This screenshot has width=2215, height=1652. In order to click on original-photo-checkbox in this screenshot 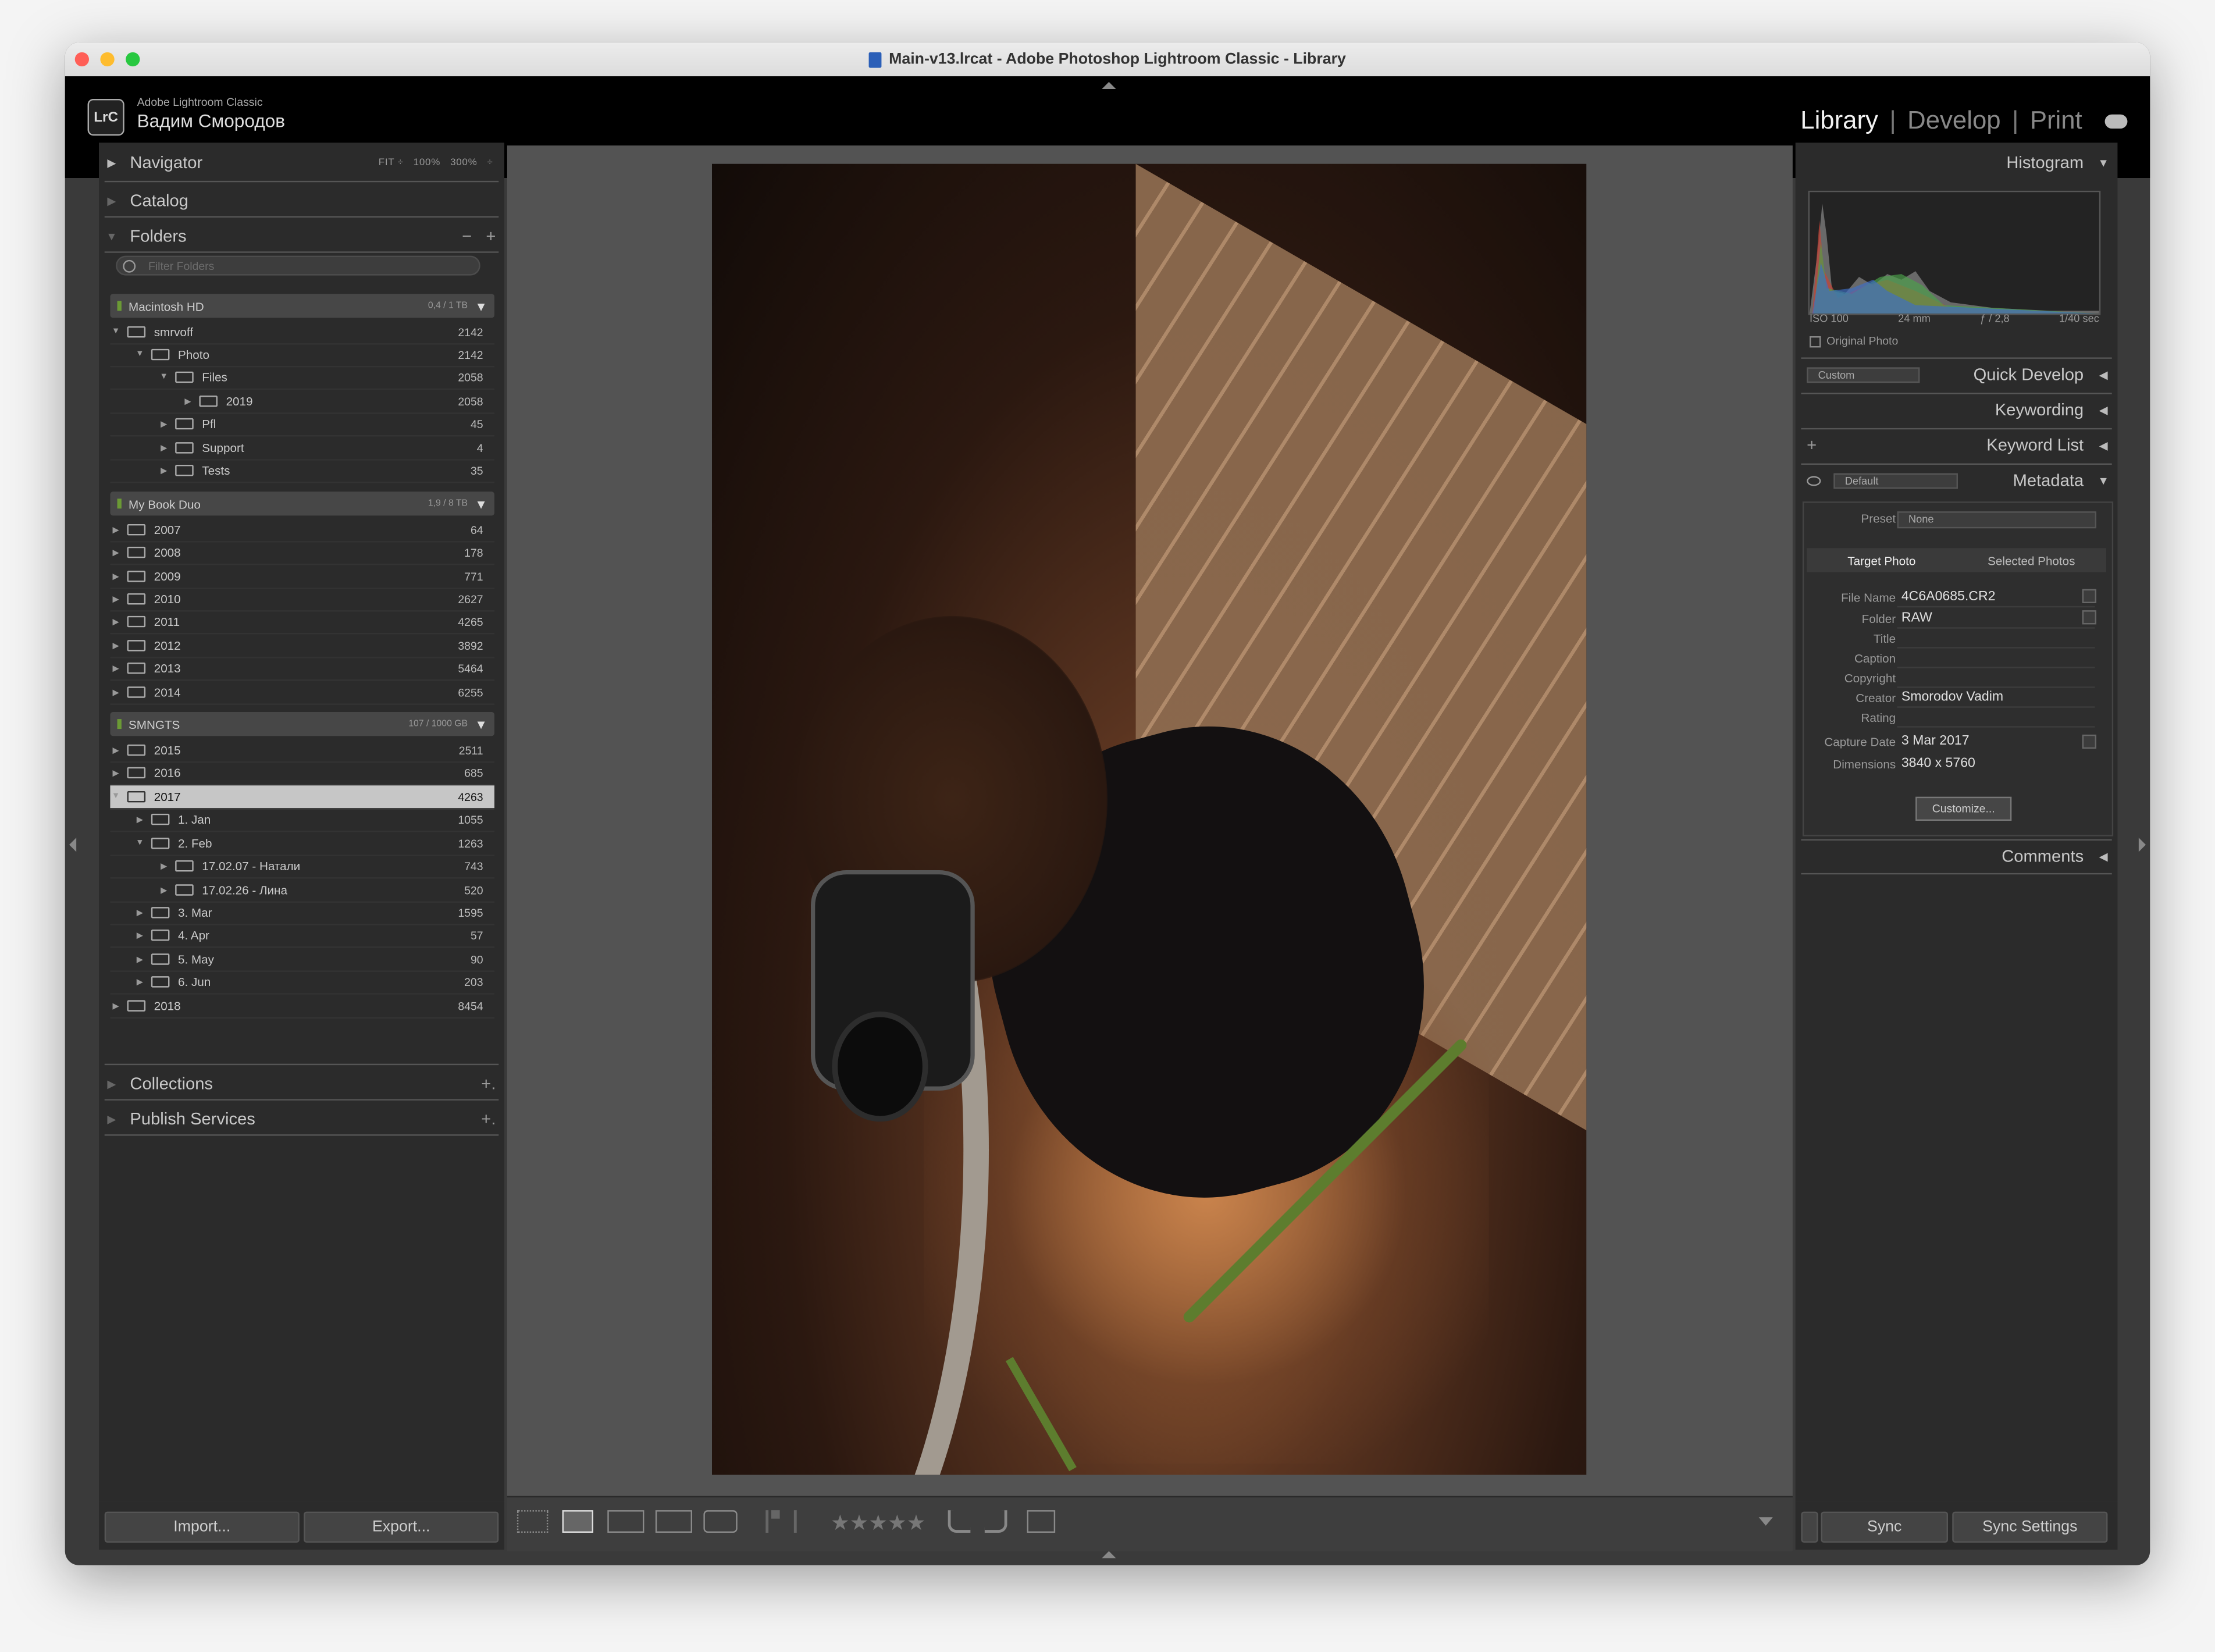, I will do `click(1815, 341)`.